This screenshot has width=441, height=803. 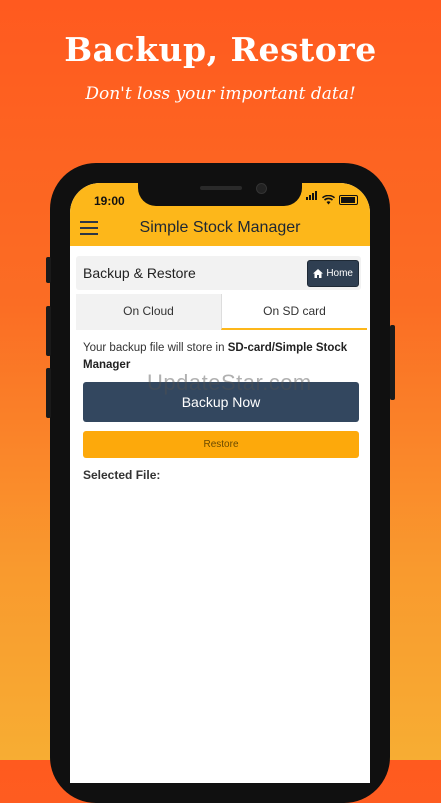 What do you see at coordinates (261, 188) in the screenshot?
I see `camera-icon` at bounding box center [261, 188].